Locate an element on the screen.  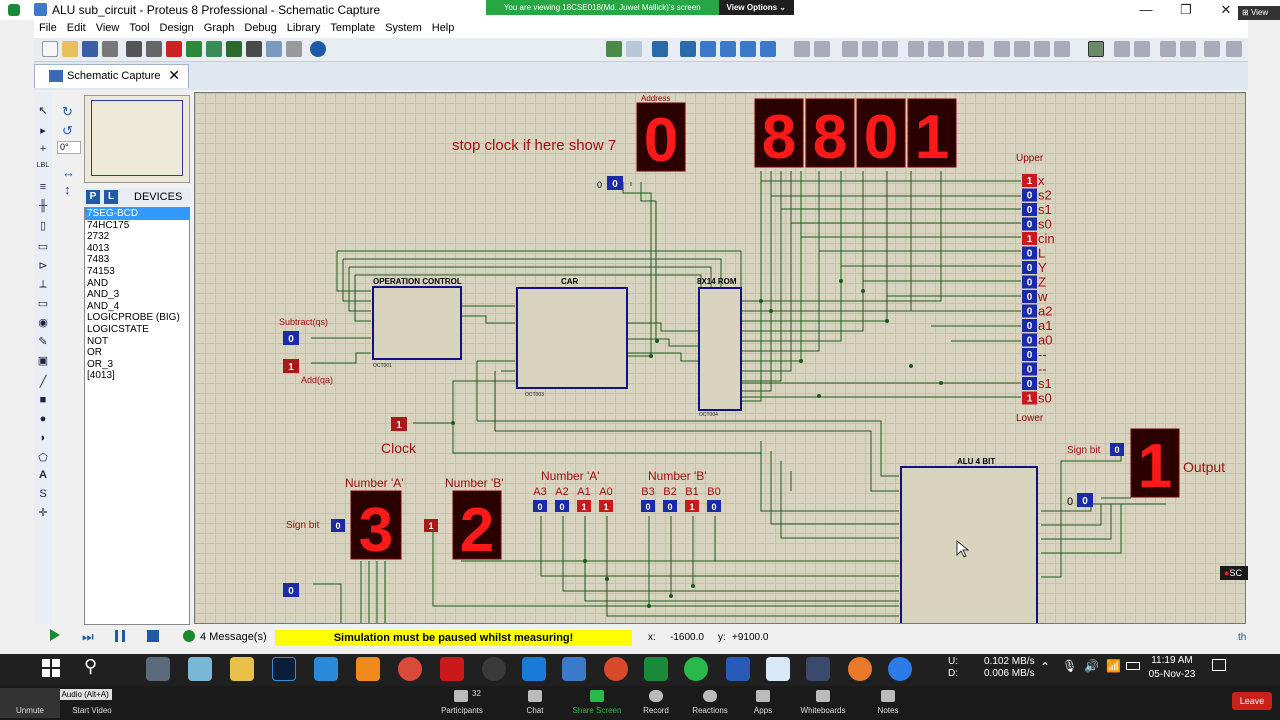
device-list-item: 7483 is located at coordinates (137, 260).